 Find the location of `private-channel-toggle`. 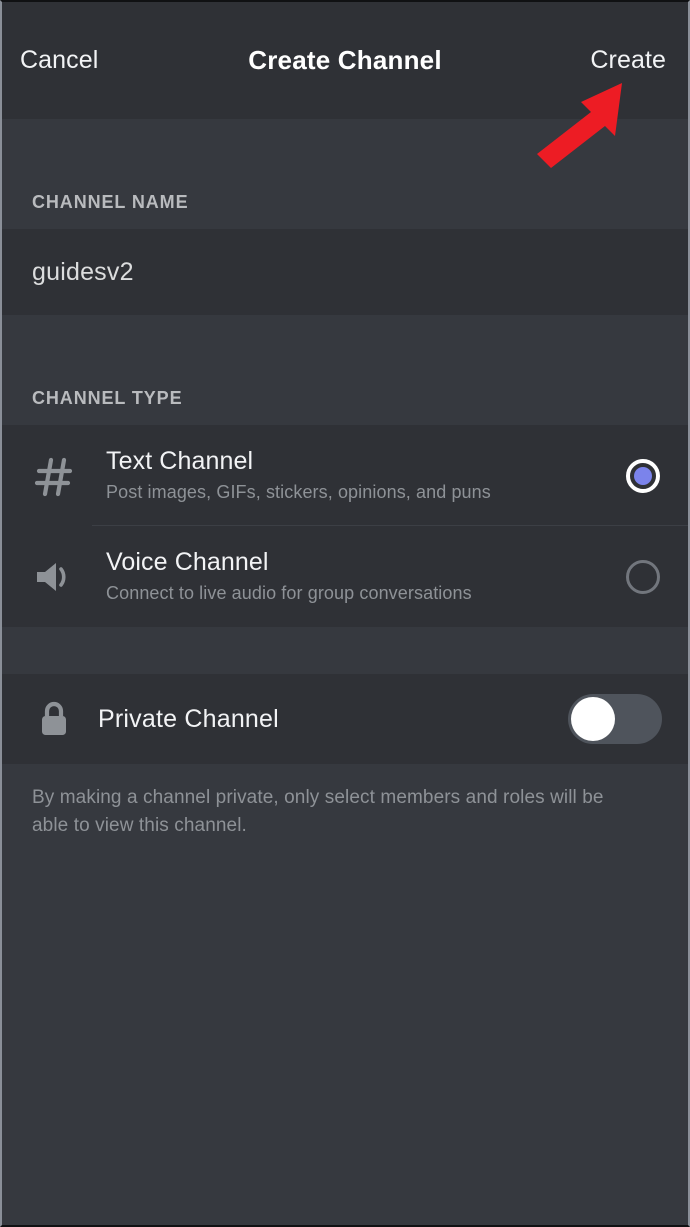

private-channel-toggle is located at coordinates (615, 719).